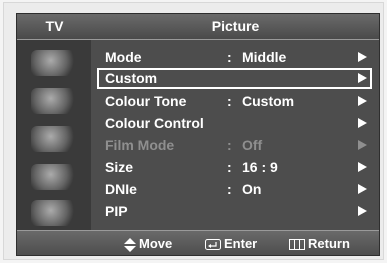 The width and height of the screenshot is (387, 263). Describe the element at coordinates (260, 167) in the screenshot. I see `menu-item-value: 16 : 9` at that location.